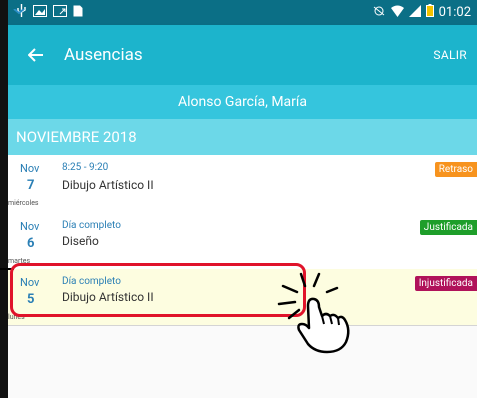 The height and width of the screenshot is (398, 477). I want to click on month-header: NOVIEMBRE 2018, so click(242, 137).